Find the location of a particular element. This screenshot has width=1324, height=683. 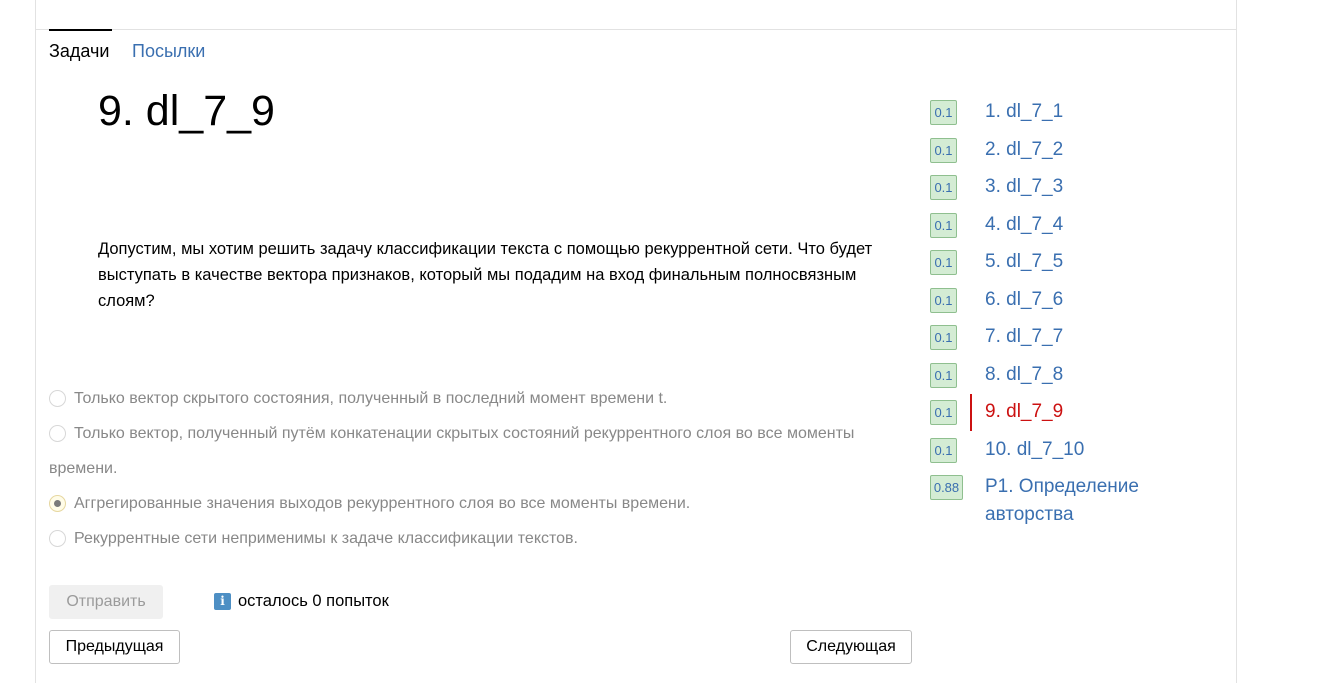

task-link: 7. dl_7_7 is located at coordinates (1024, 337).